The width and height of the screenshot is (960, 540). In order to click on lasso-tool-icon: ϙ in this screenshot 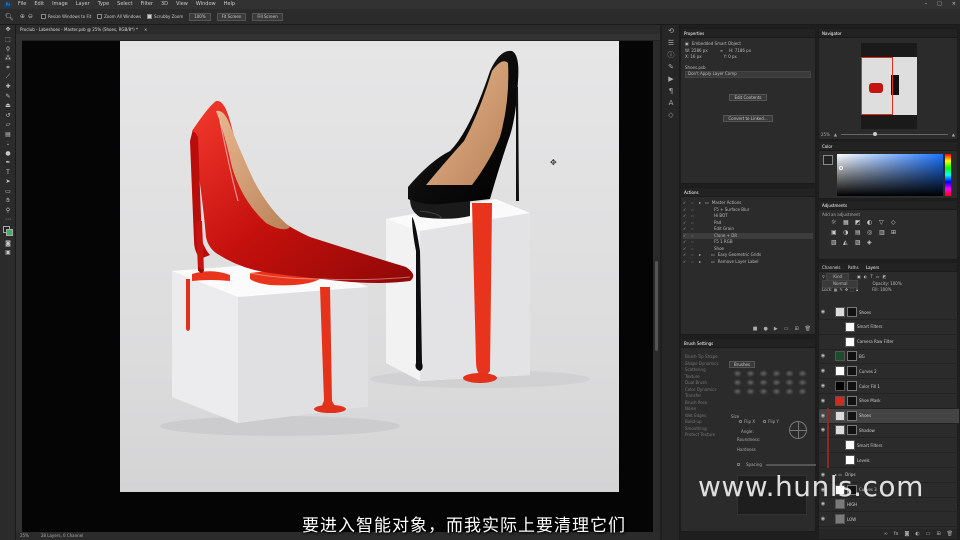, I will do `click(8, 49)`.